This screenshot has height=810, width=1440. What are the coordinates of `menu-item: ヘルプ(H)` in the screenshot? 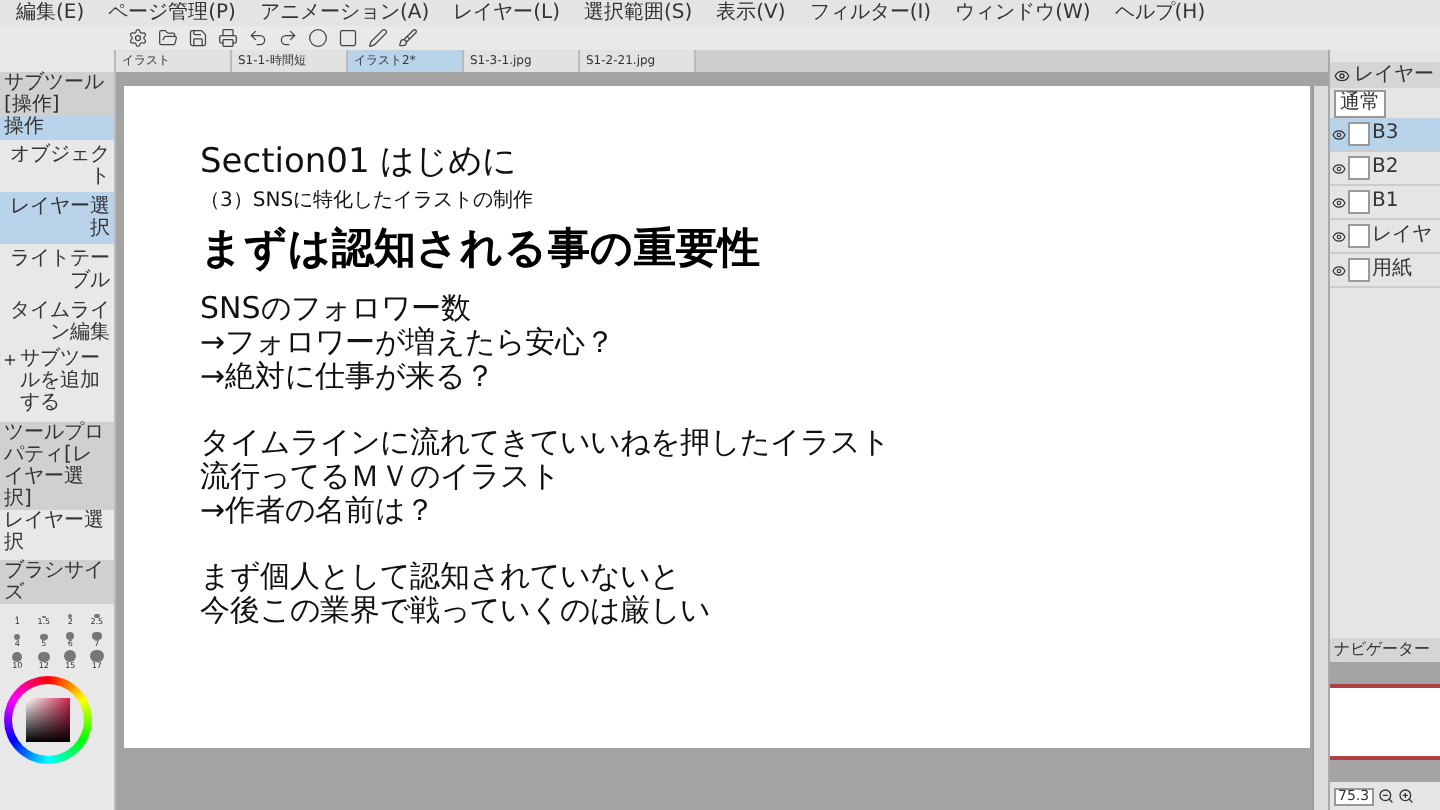 It's located at (1160, 13).